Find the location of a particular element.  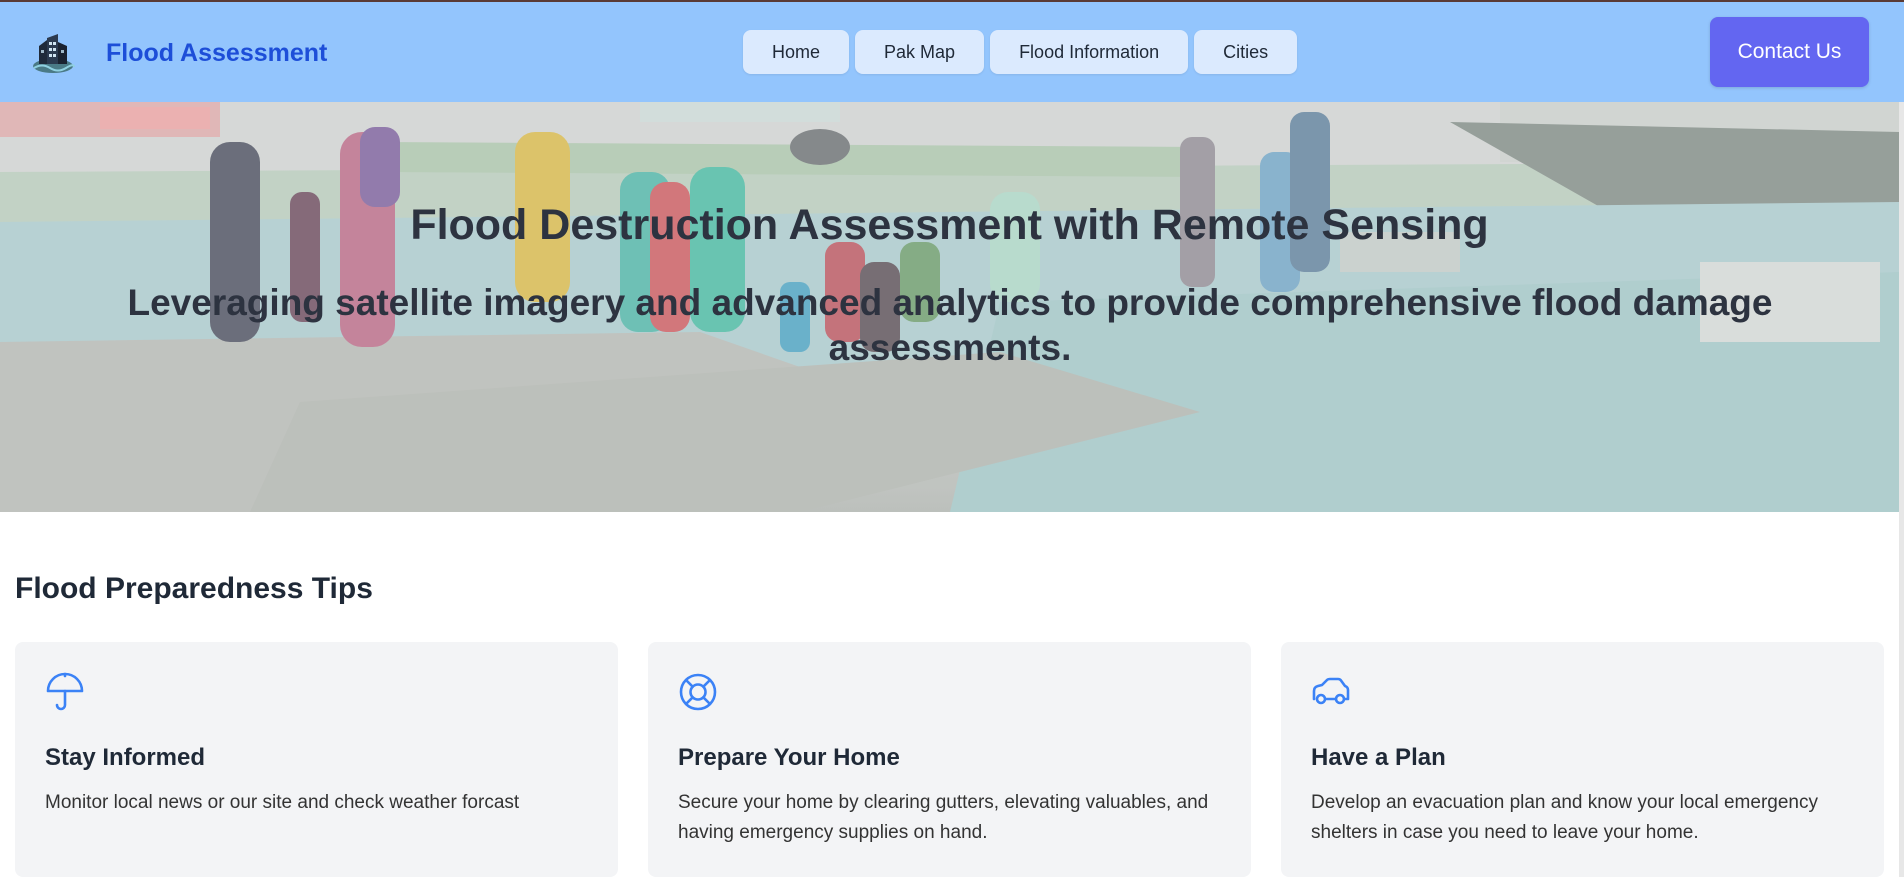

nav-home-button: Home is located at coordinates (796, 52).